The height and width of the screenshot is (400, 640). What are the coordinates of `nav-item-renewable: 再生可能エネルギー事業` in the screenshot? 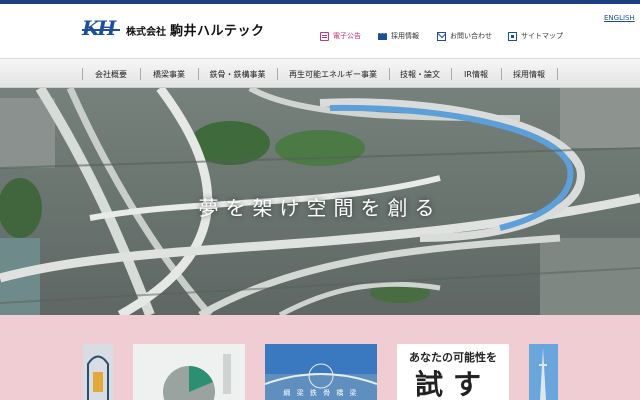 It's located at (333, 74).